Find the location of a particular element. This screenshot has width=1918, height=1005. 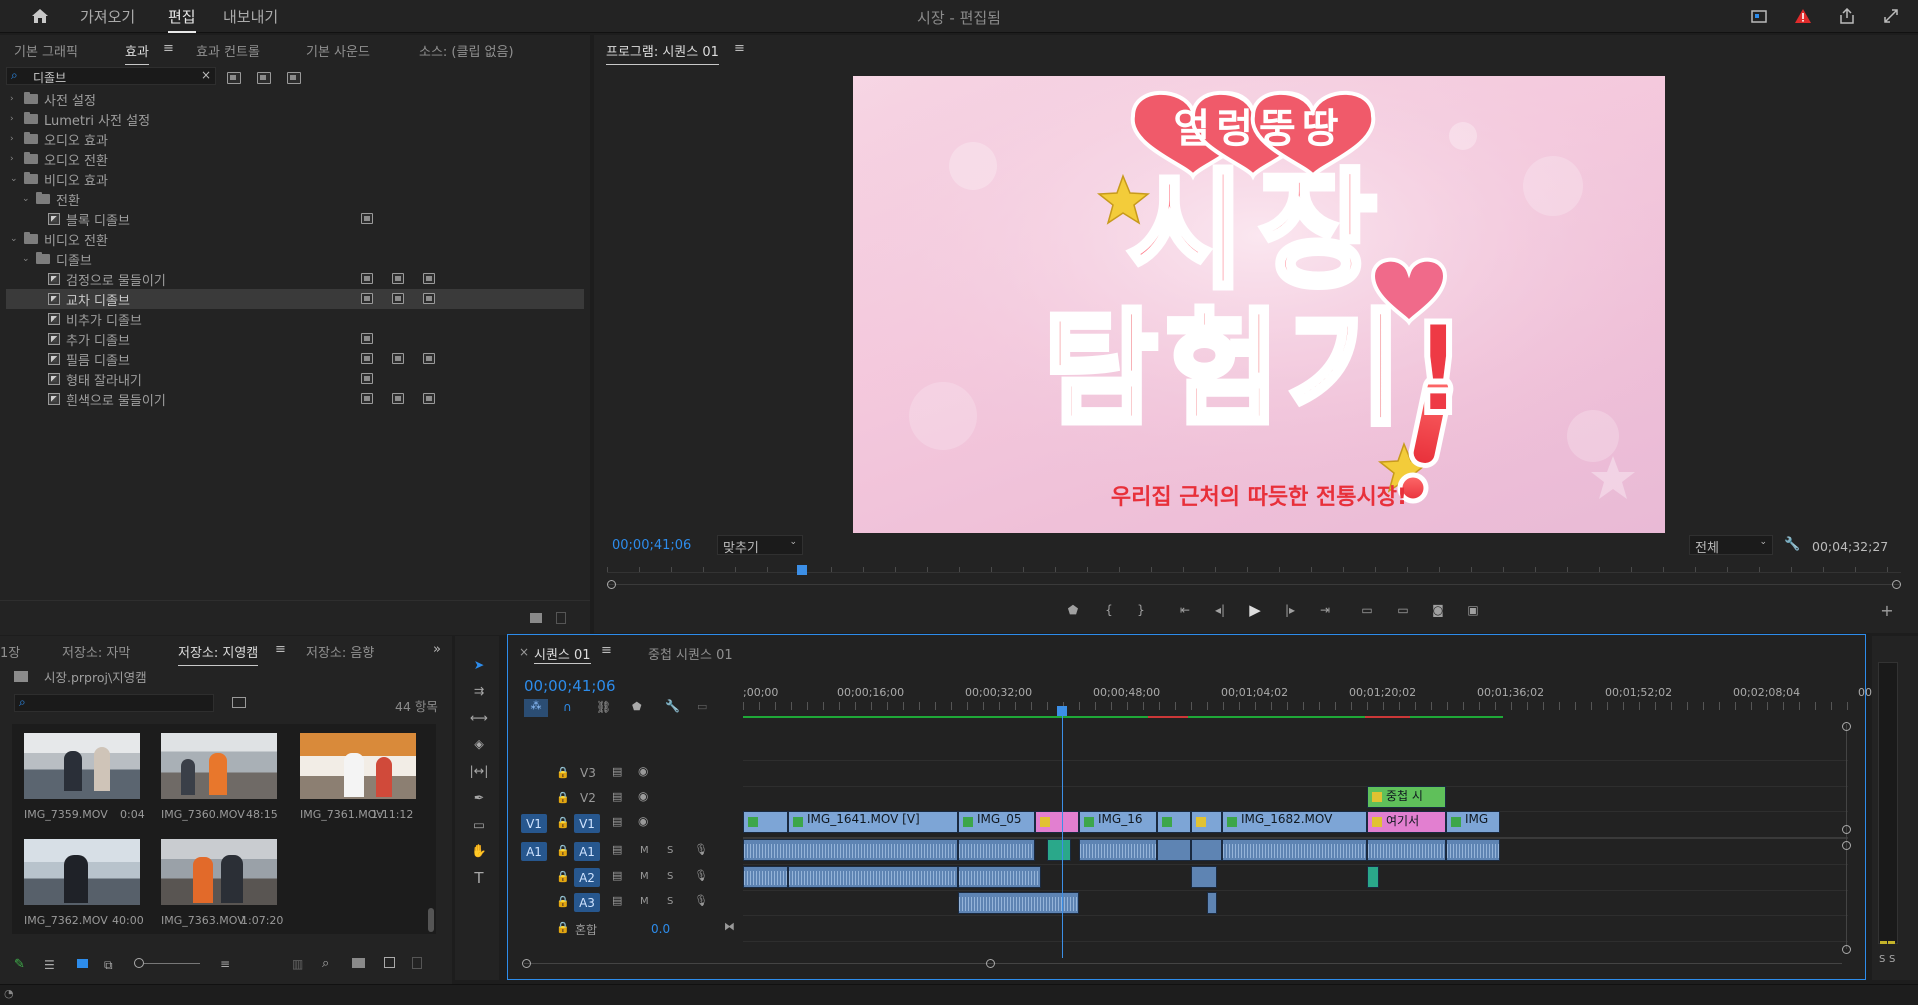

lift-icon: ▭ is located at coordinates (1367, 610).